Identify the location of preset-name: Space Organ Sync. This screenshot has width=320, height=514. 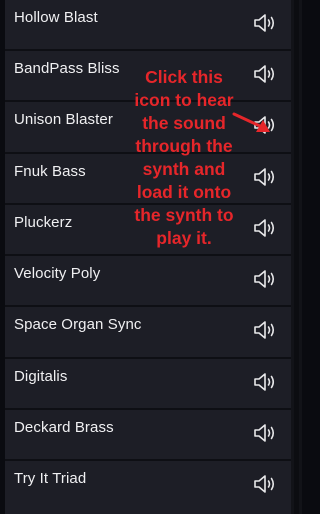
(78, 324).